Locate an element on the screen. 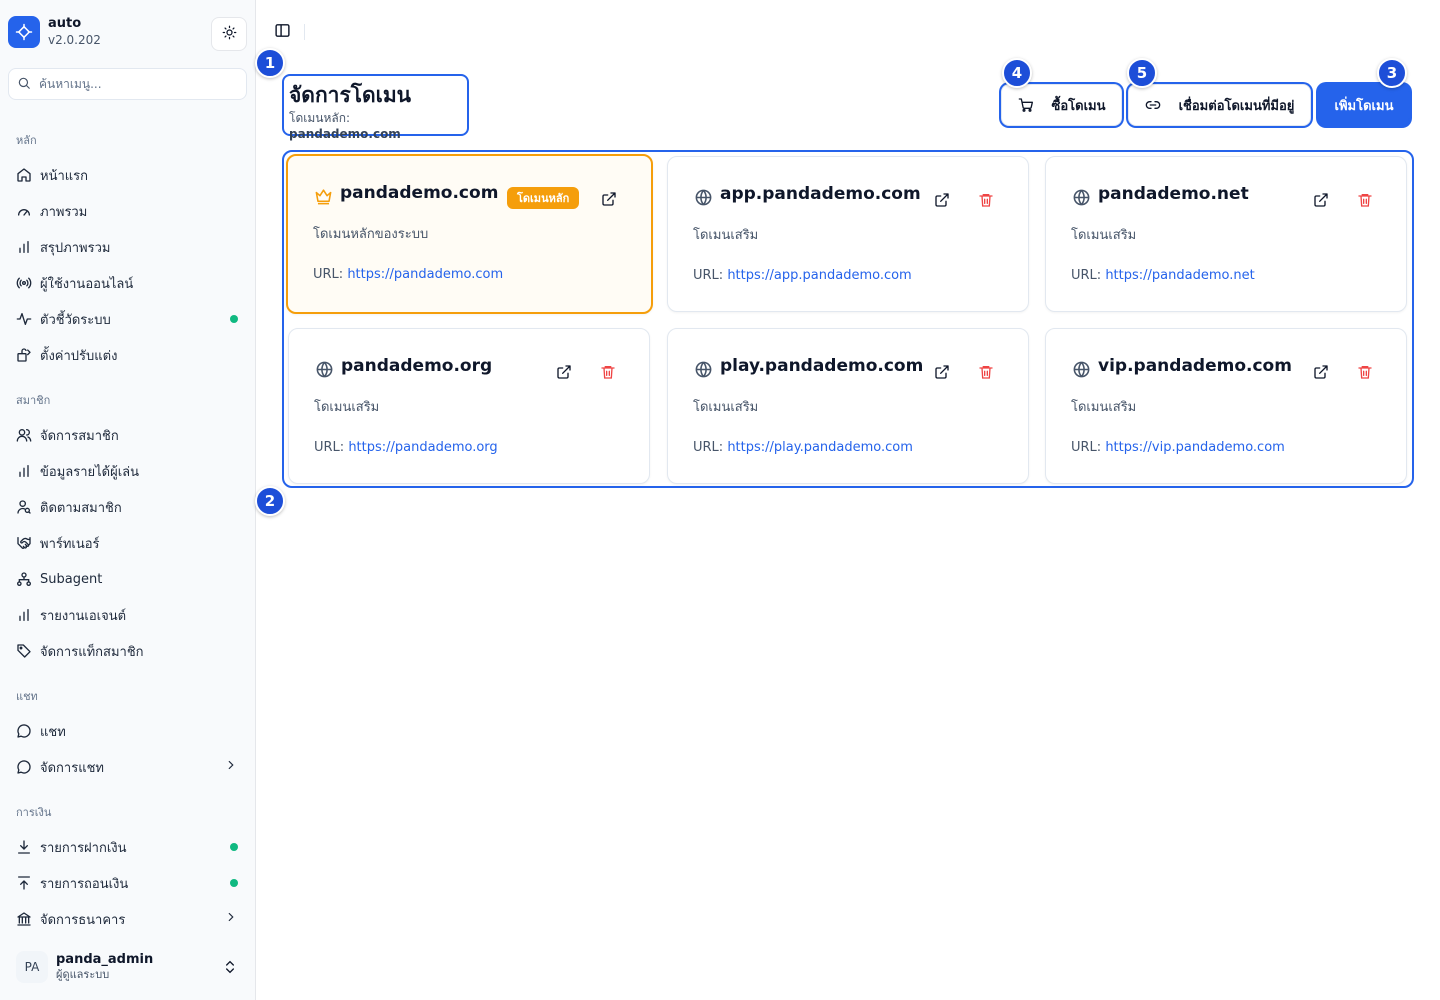  sidebar-item-partner: พาร์ทเนอร์ is located at coordinates (128, 543).